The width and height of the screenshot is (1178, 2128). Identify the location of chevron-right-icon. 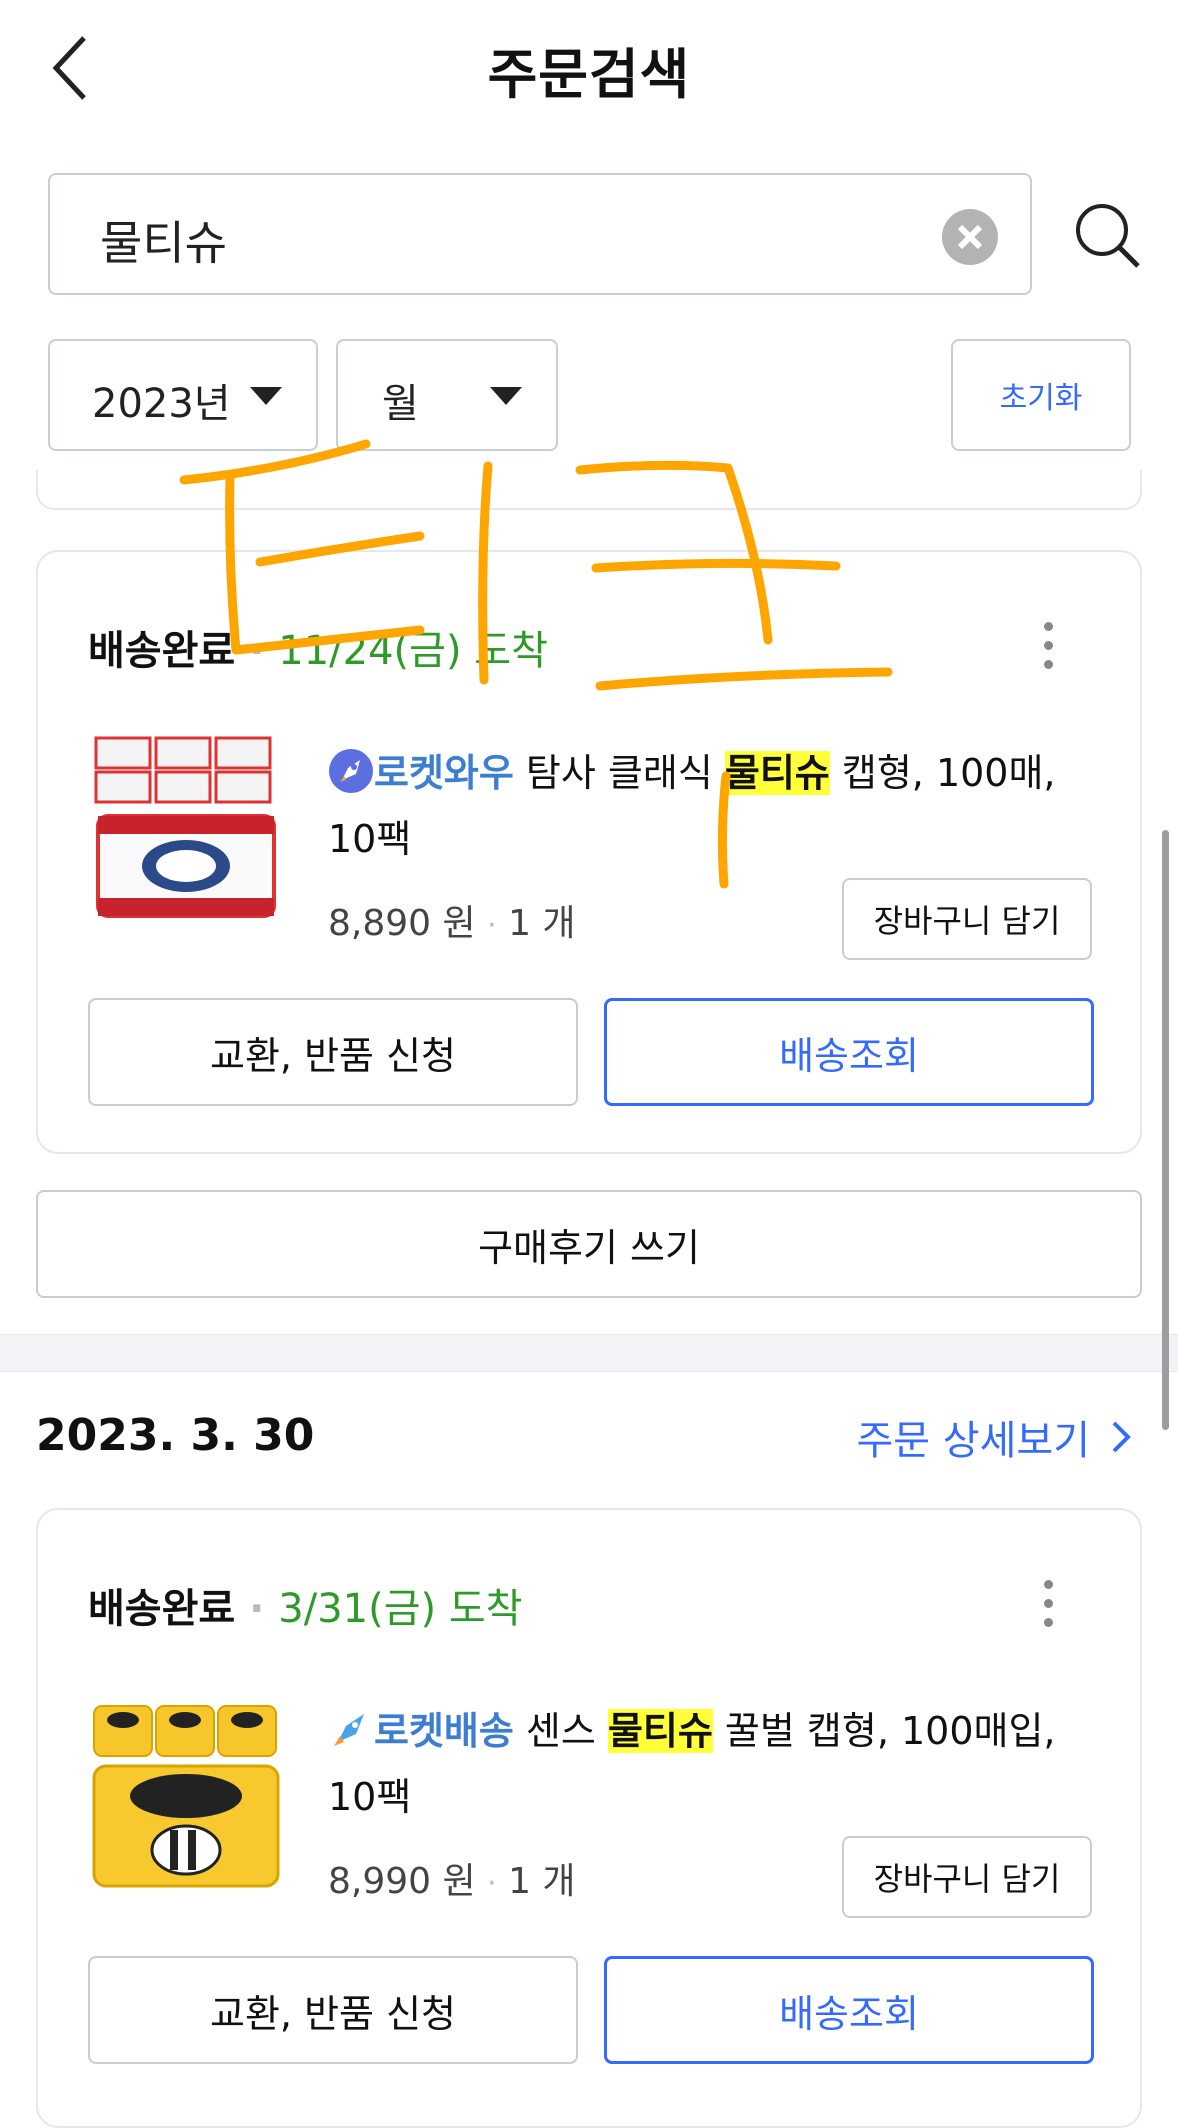
(1121, 1437).